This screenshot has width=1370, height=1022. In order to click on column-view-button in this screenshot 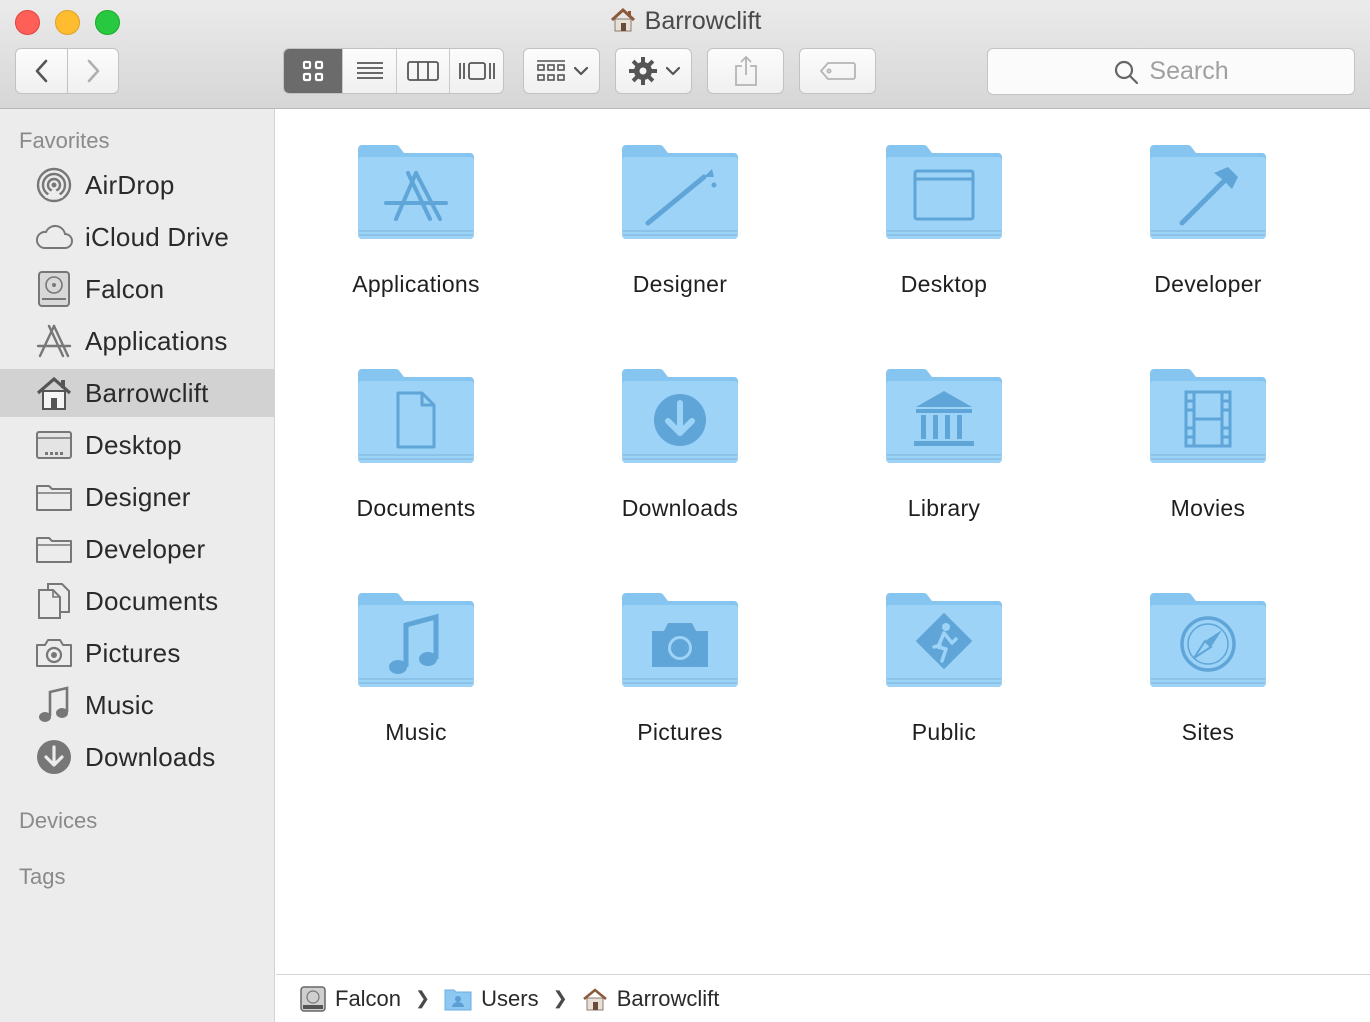, I will do `click(422, 71)`.